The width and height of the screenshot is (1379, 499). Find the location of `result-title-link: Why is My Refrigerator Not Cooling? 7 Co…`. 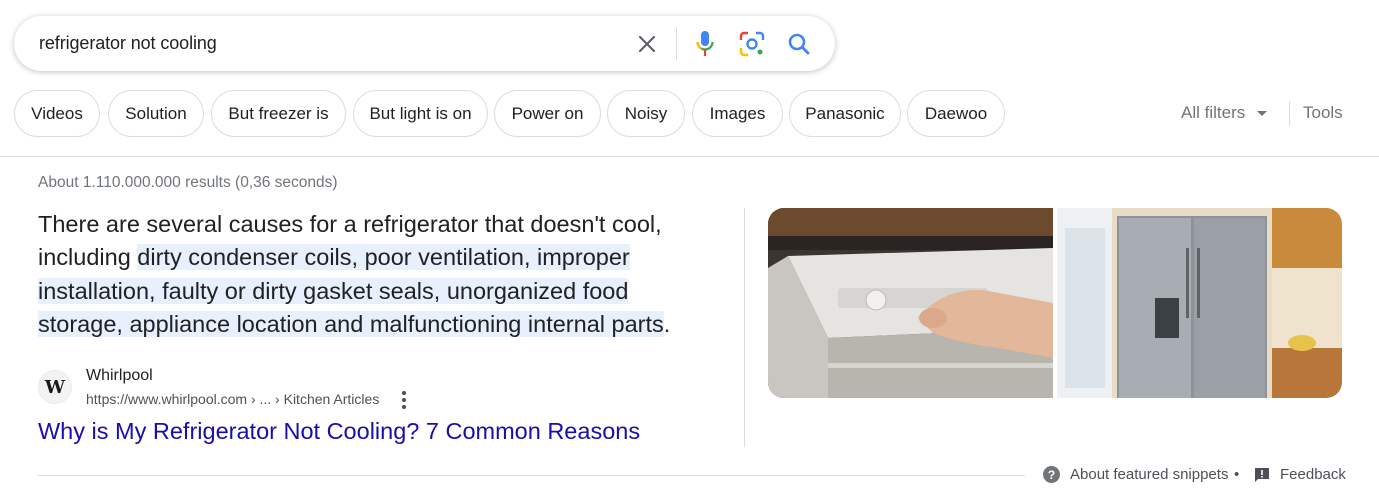

result-title-link: Why is My Refrigerator Not Cooling? 7 Co… is located at coordinates (339, 431).